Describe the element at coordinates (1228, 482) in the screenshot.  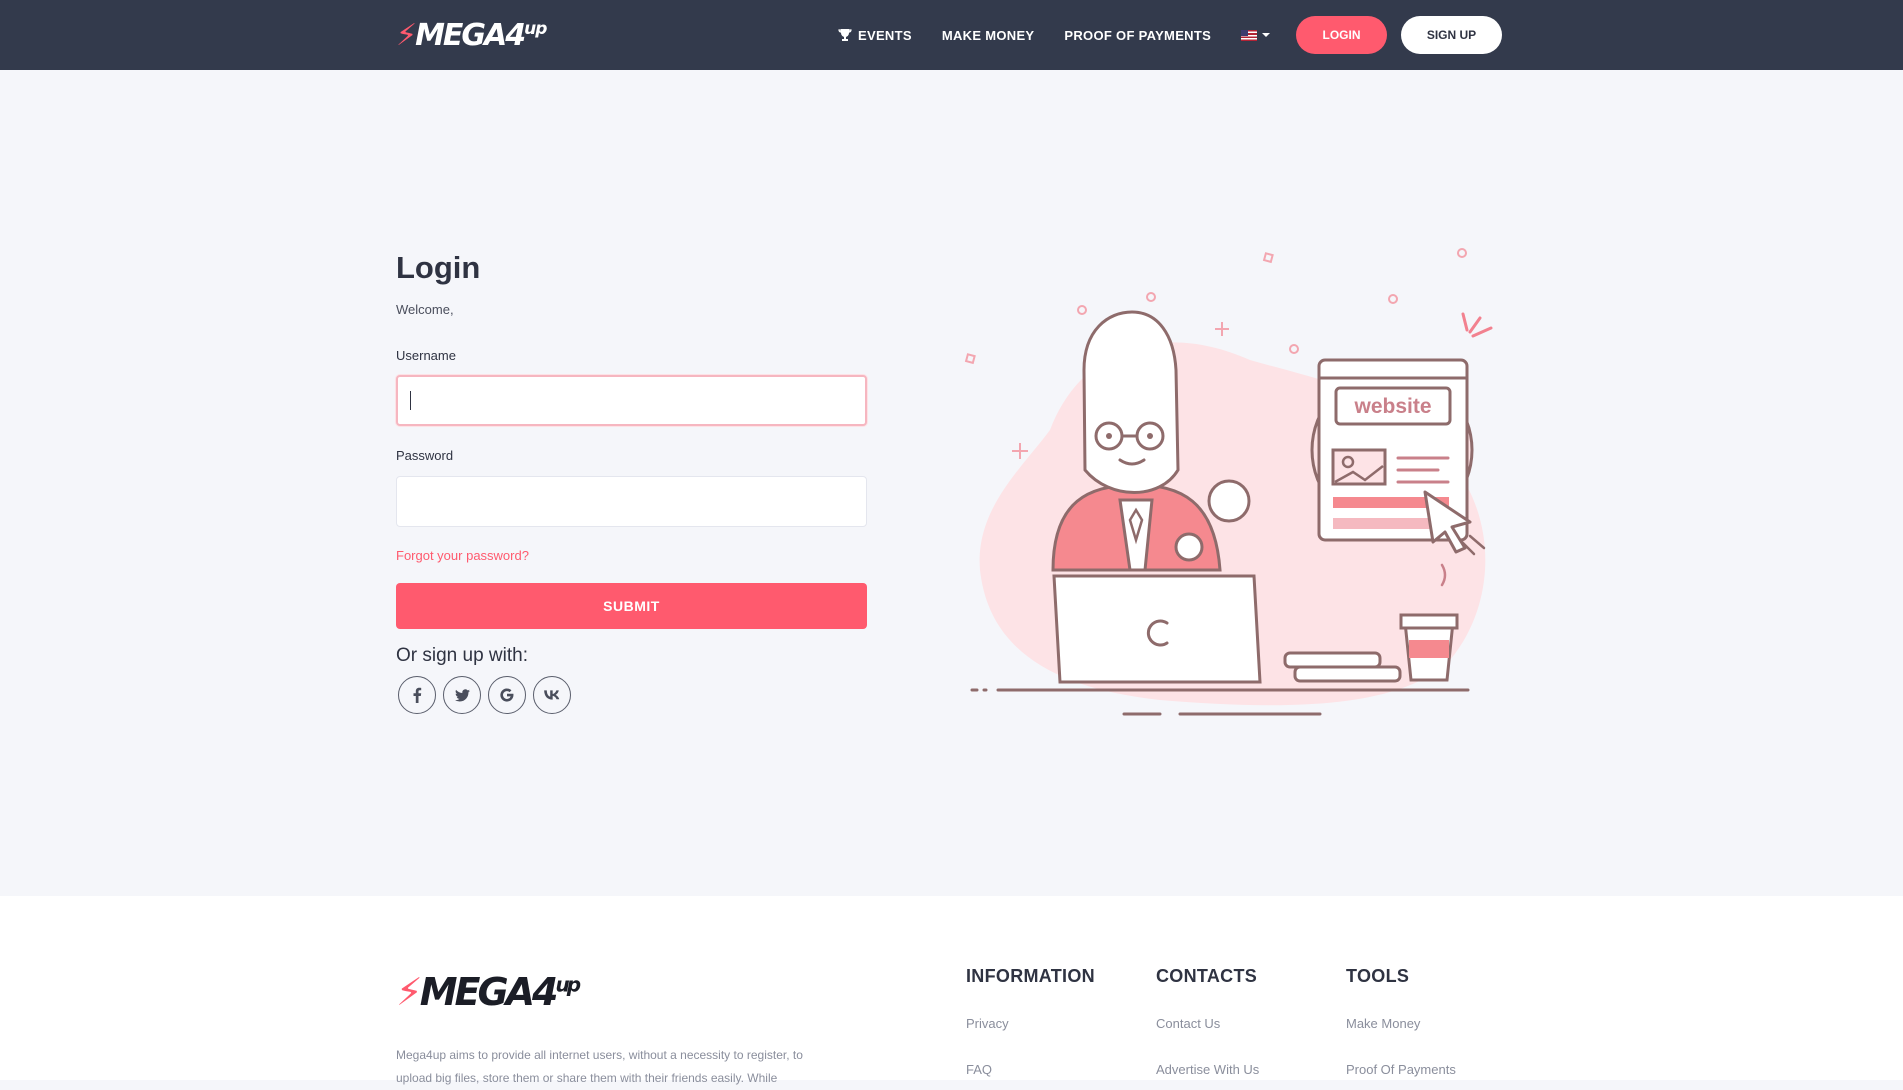
I see `login-illustration: website` at that location.